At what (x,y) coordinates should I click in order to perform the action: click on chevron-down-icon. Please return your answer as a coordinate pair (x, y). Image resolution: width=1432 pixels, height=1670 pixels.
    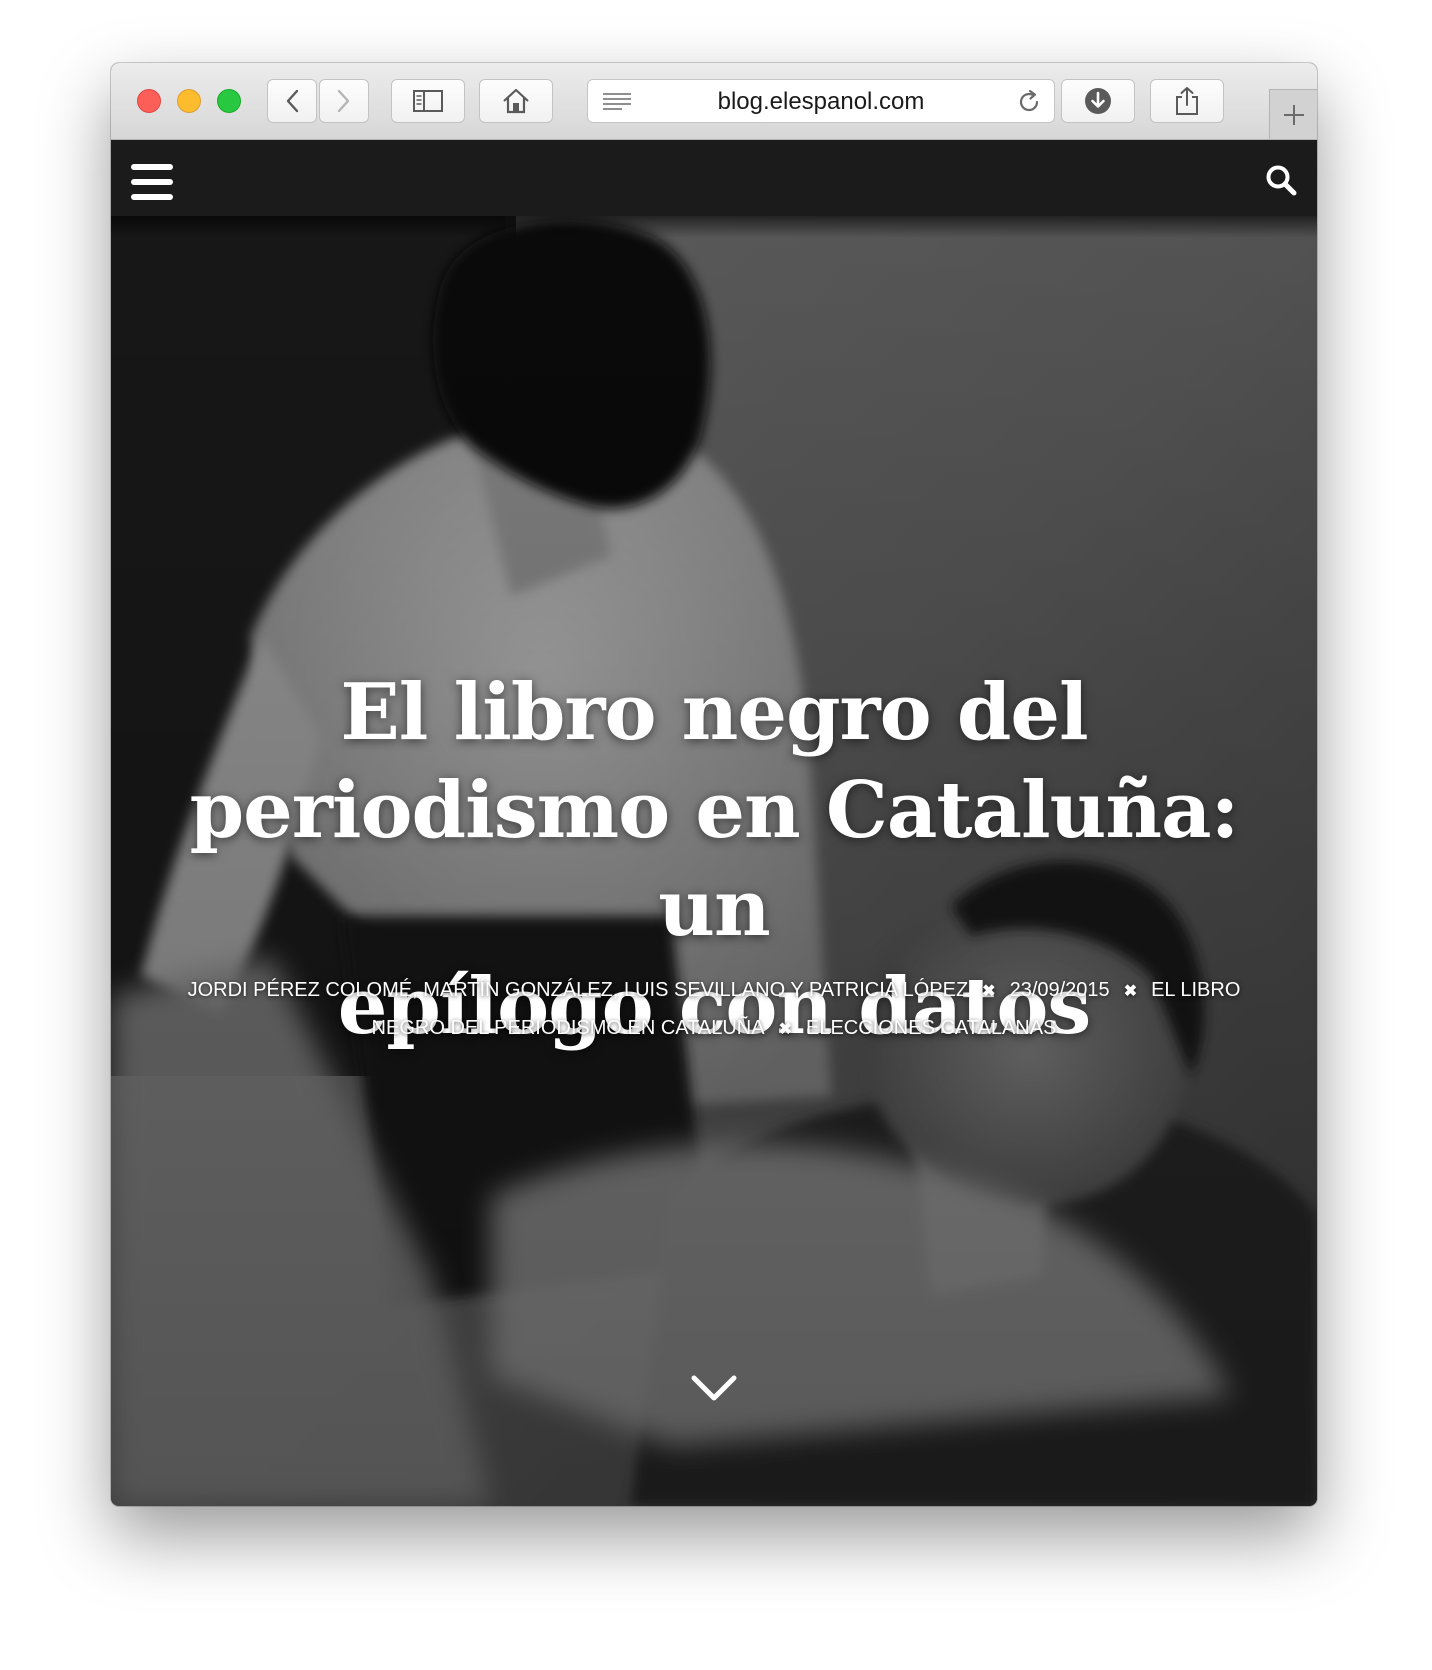
    Looking at the image, I should click on (714, 1388).